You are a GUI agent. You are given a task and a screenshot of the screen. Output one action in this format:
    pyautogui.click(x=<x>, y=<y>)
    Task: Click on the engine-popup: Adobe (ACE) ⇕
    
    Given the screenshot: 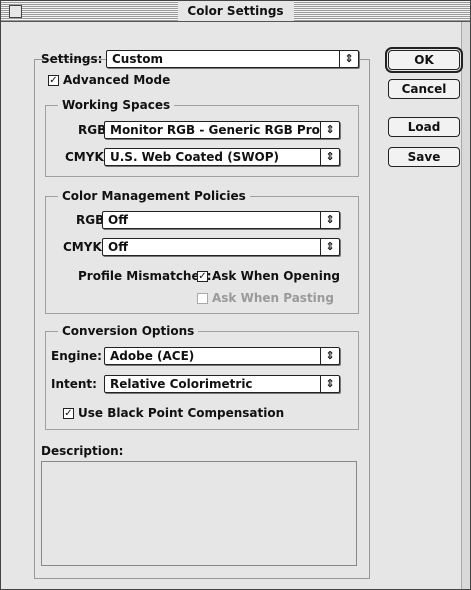 What is the action you would take?
    pyautogui.click(x=222, y=356)
    